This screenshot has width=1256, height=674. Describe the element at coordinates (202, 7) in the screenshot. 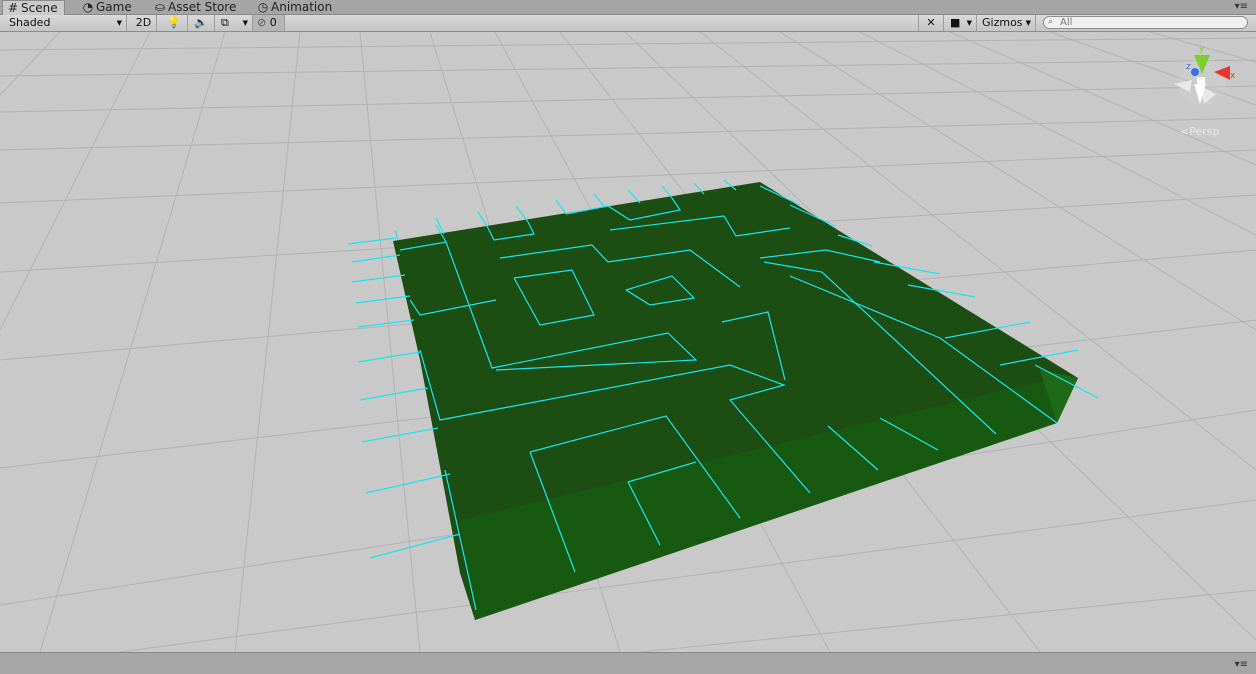

I see `tab-asset-store-label: Asset Store` at that location.